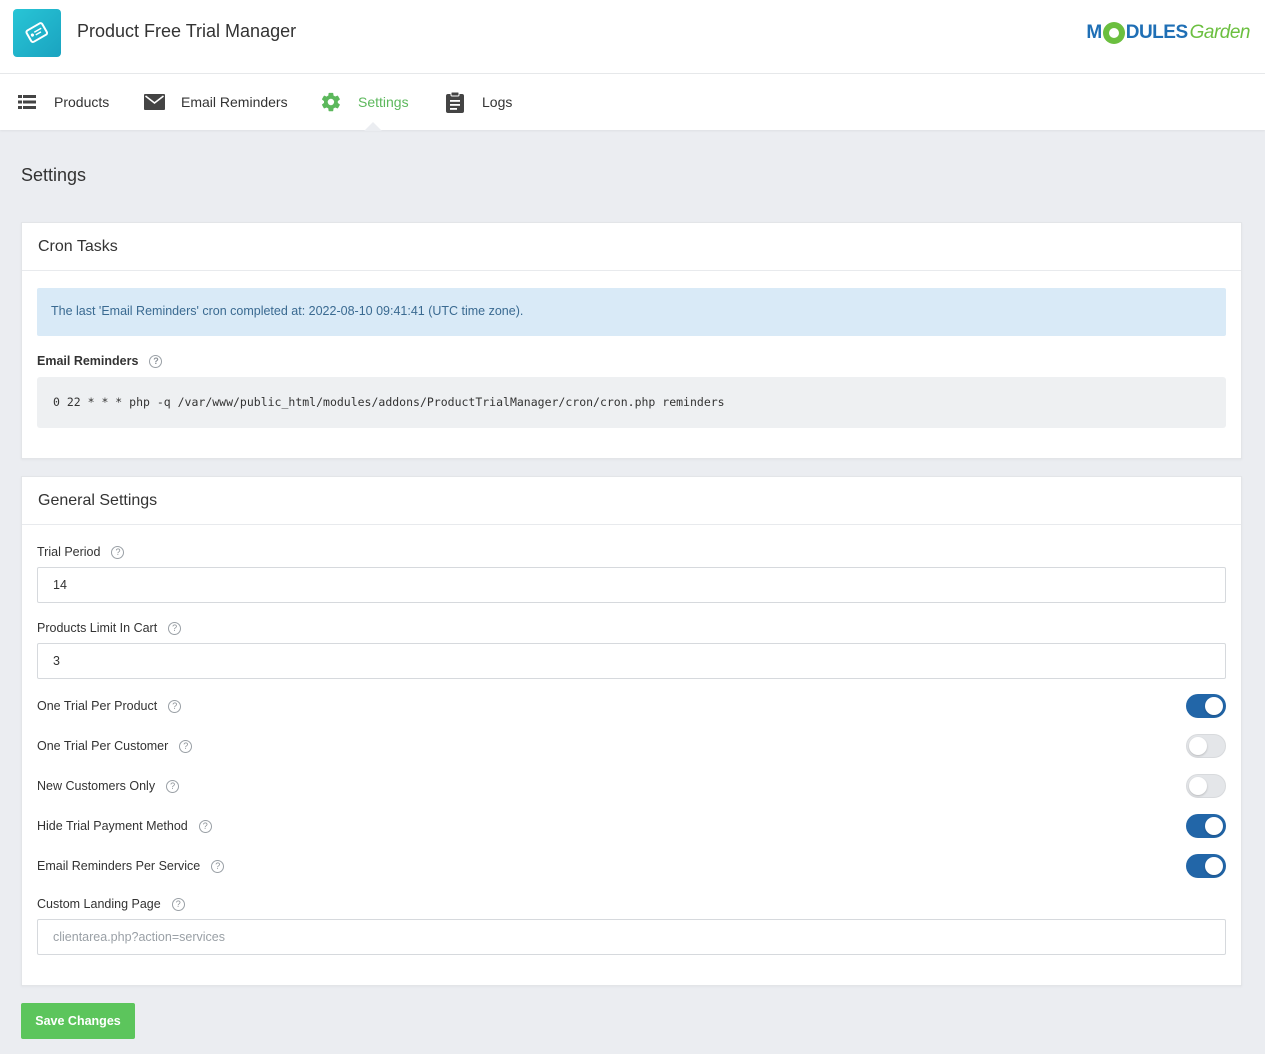 The height and width of the screenshot is (1054, 1265). Describe the element at coordinates (455, 102) in the screenshot. I see `clipboard-icon` at that location.